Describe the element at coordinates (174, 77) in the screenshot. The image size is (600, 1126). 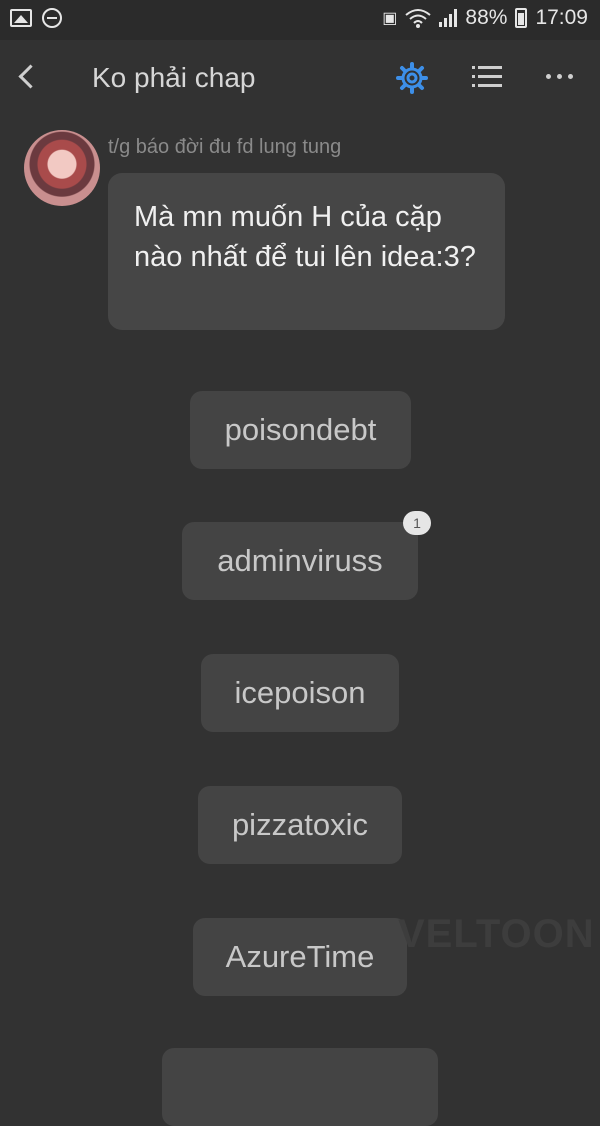
I see `page-title: Ko phải chap` at that location.